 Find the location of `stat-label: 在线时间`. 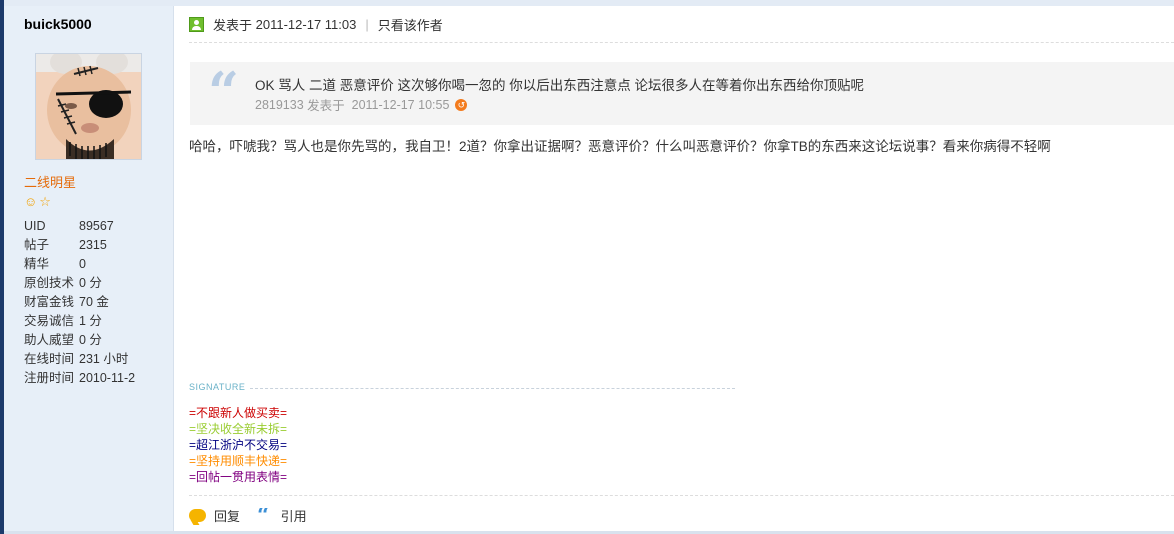

stat-label: 在线时间 is located at coordinates (49, 359).